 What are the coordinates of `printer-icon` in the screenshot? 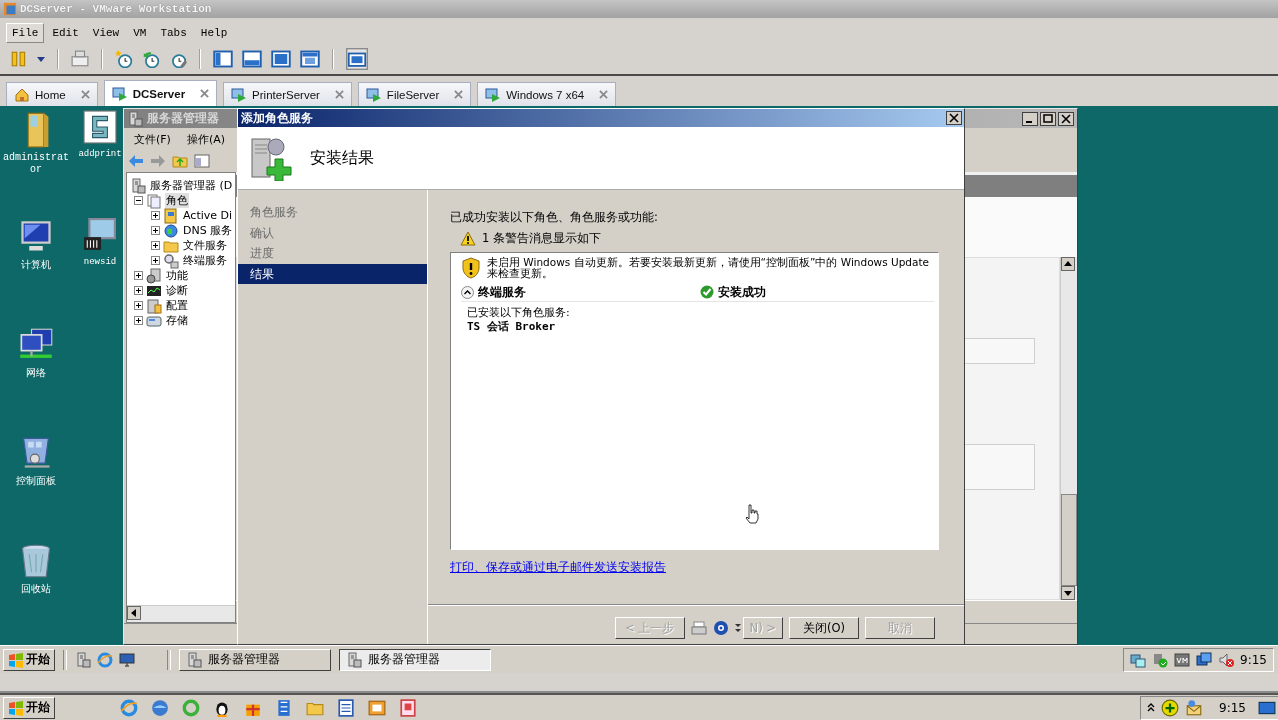 It's located at (698, 628).